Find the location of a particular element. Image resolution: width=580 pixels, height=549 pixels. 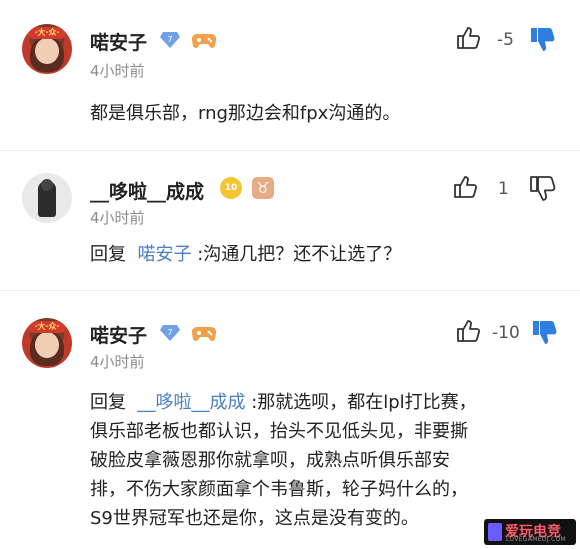

reply-text: :沟通几把？还不让选了？ is located at coordinates (299, 254).